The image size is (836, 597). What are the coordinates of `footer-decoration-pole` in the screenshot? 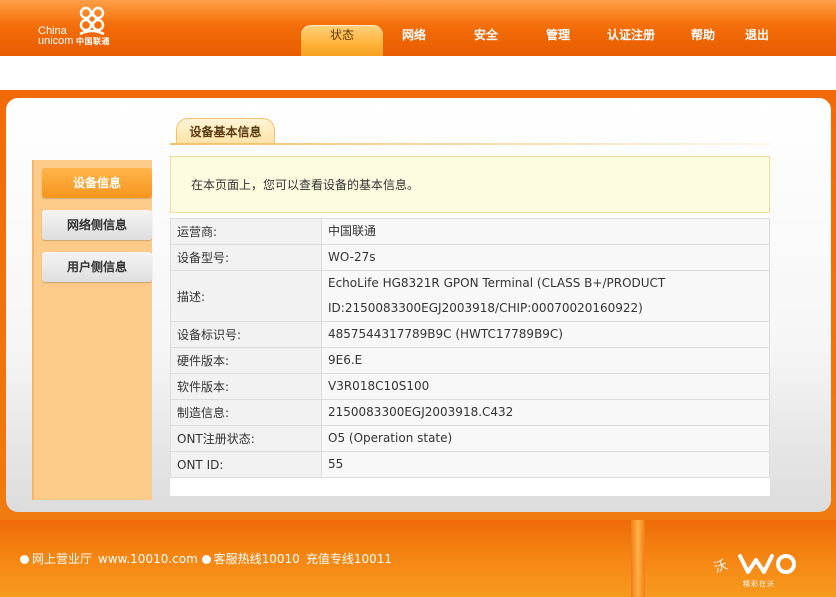 It's located at (638, 558).